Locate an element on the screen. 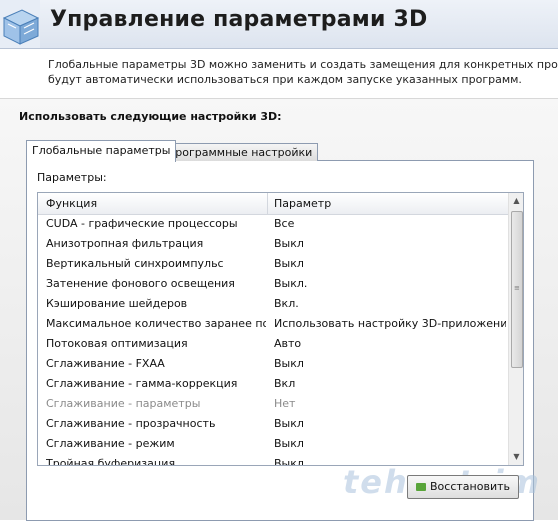 This screenshot has width=558, height=521. table-row: Сглаживание - прозрачность Выкл is located at coordinates (273, 424).